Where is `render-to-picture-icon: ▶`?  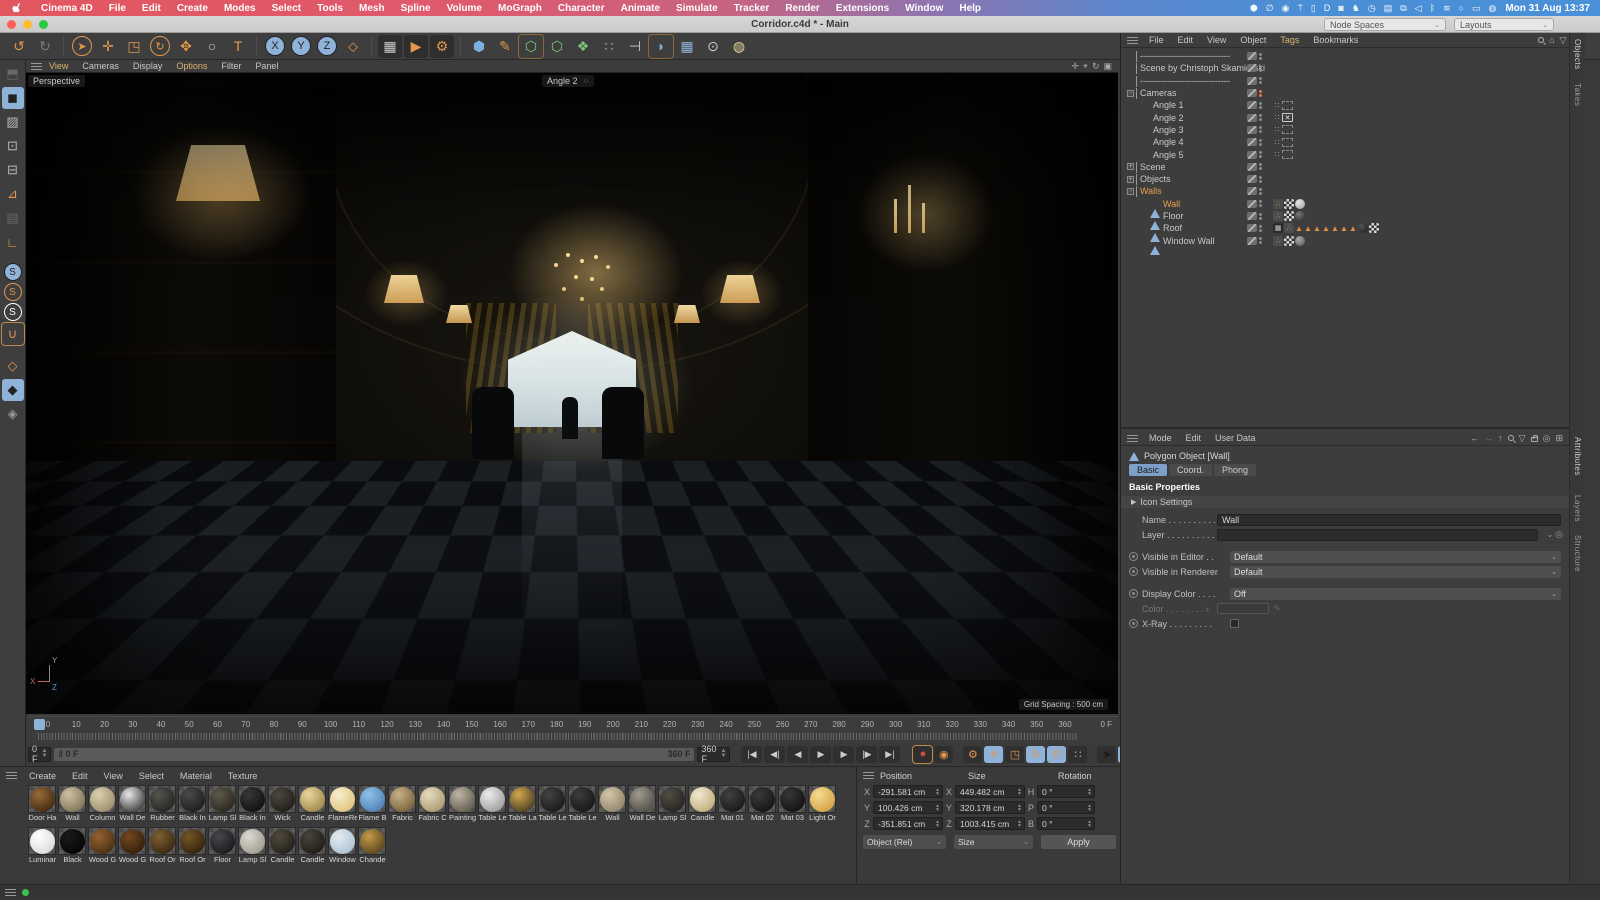 render-to-picture-icon: ▶ is located at coordinates (416, 46).